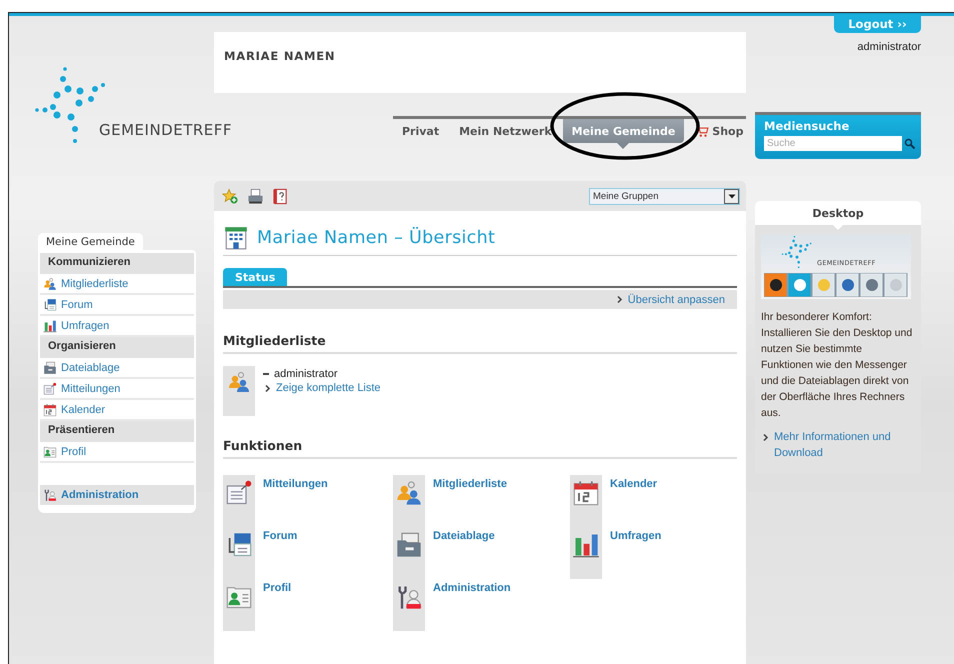  I want to click on function-link: Administration, so click(472, 587).